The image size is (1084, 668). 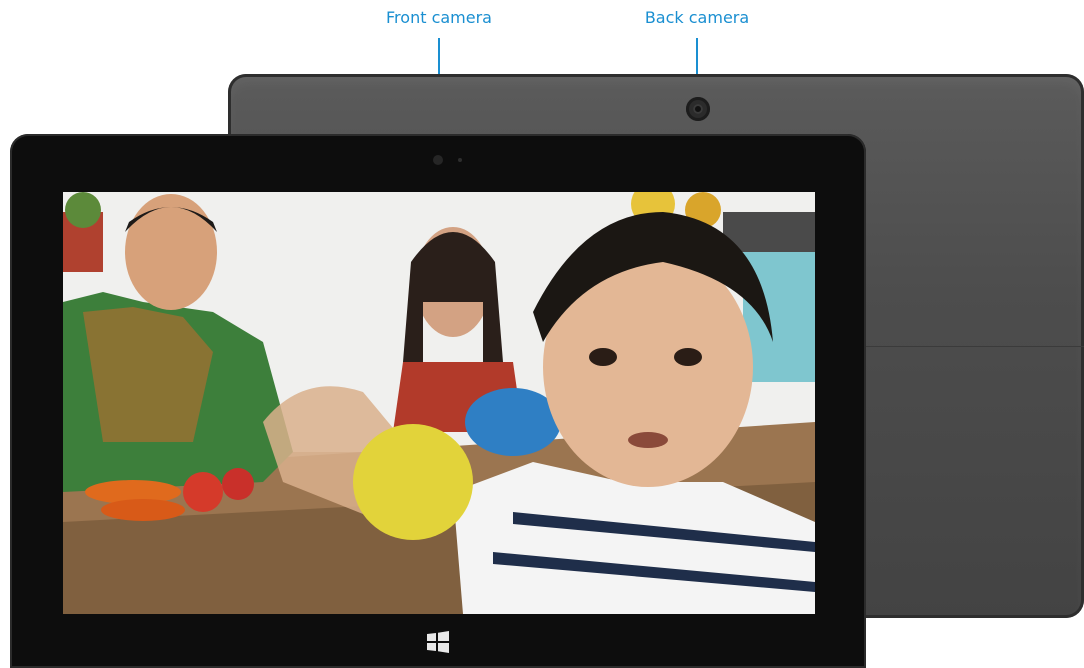 I want to click on back-camera-lens-glass, so click(x=698, y=109).